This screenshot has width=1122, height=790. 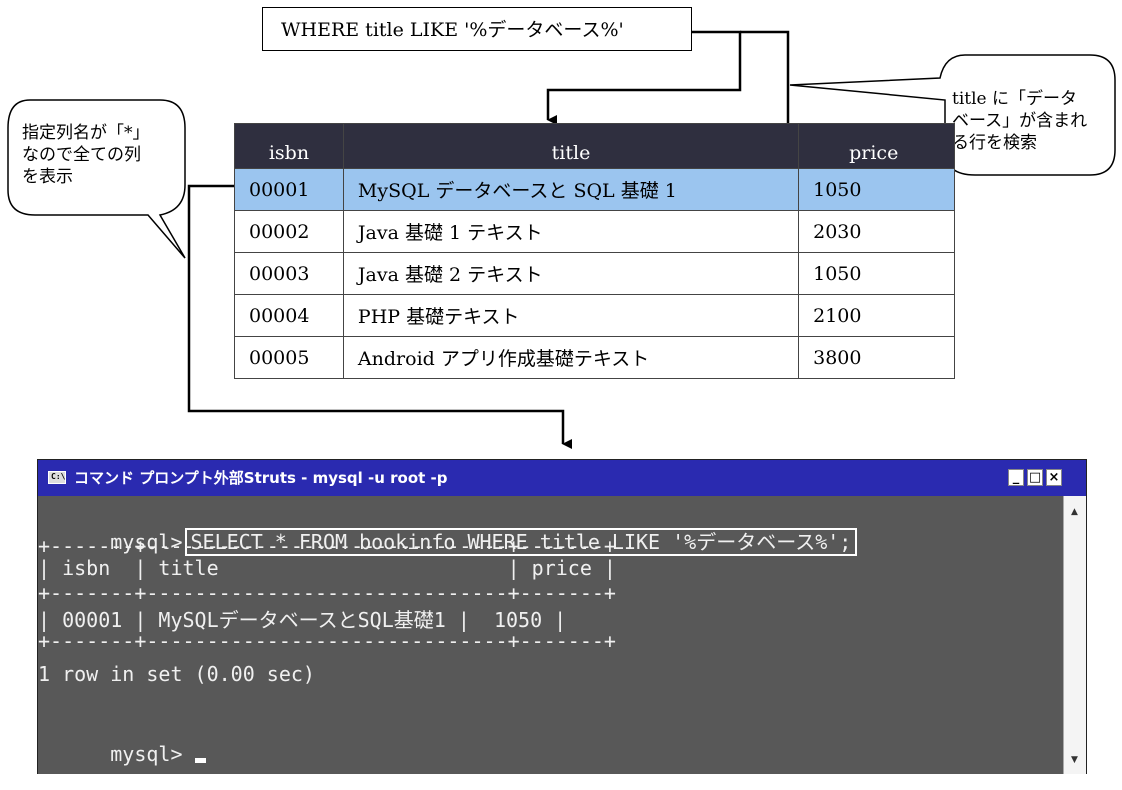 I want to click on cursor, so click(x=200, y=760).